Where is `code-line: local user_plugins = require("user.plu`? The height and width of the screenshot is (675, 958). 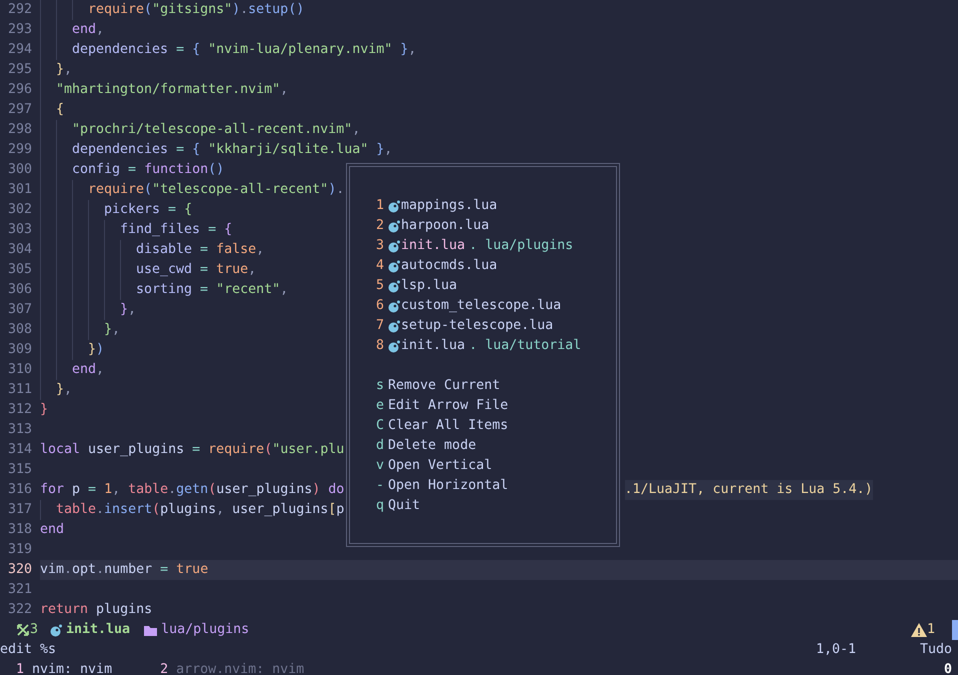
code-line: local user_plugins = require("user.plu is located at coordinates (192, 450).